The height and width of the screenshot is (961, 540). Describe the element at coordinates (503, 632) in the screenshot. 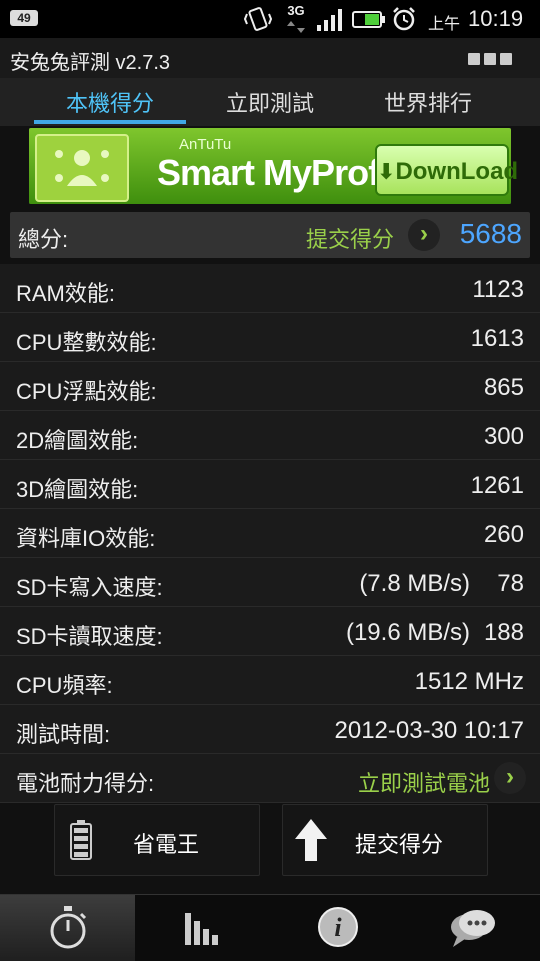

I see `row-value: 188` at that location.